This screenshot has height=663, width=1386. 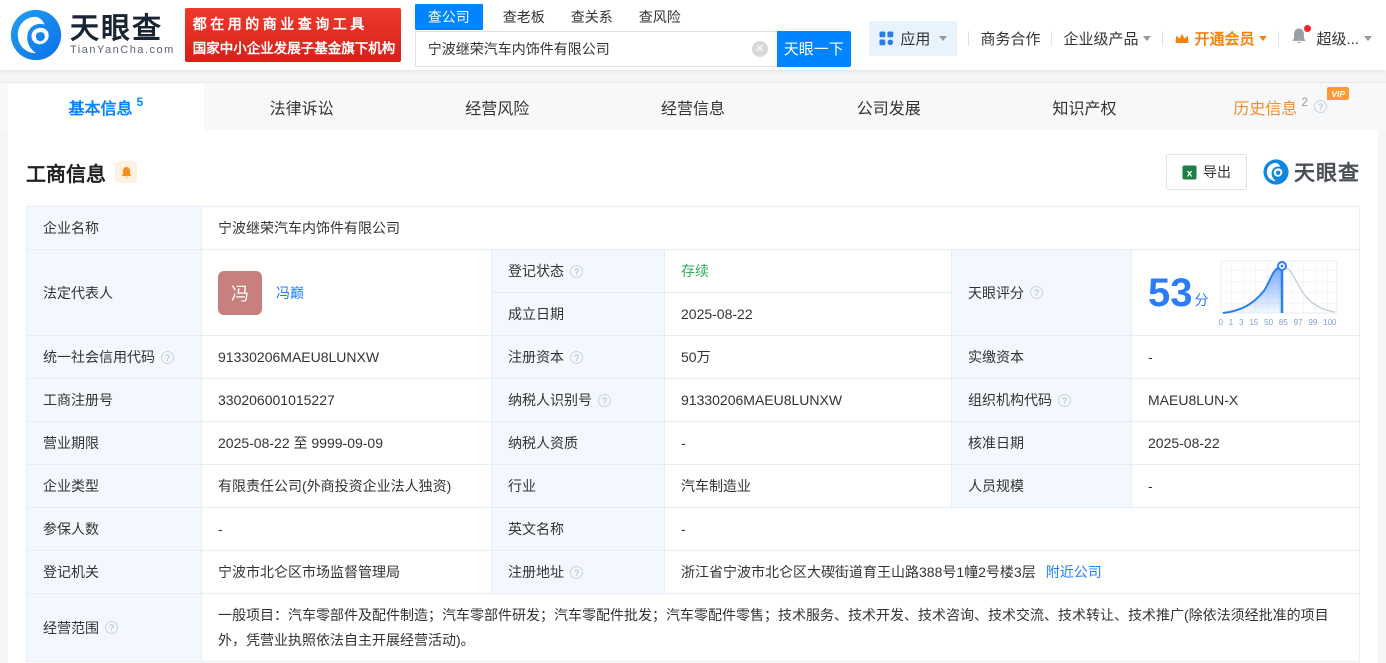 I want to click on svg-text: x, so click(x=1190, y=173).